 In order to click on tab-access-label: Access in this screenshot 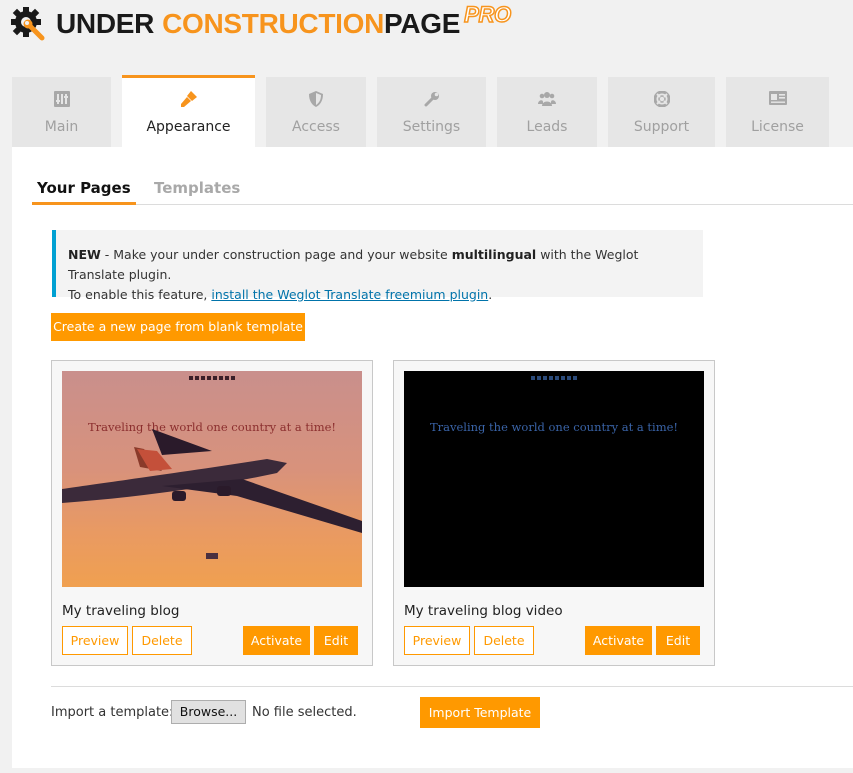, I will do `click(316, 127)`.